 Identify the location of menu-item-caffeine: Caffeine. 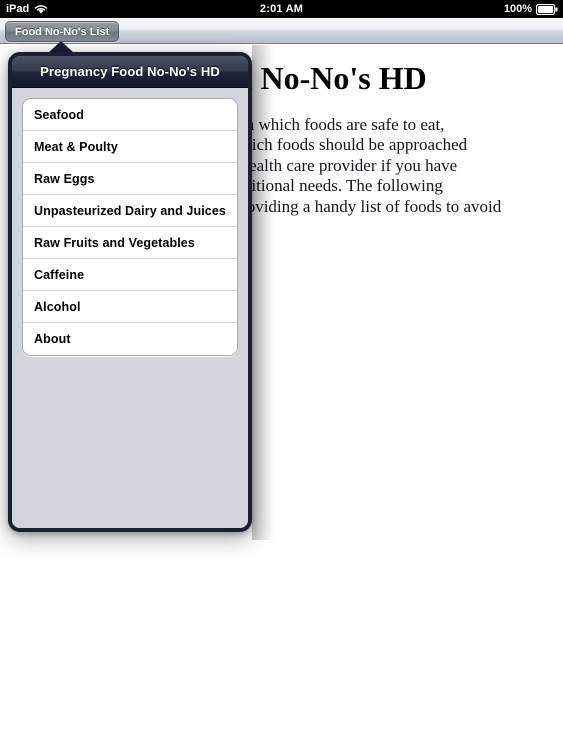
(130, 275).